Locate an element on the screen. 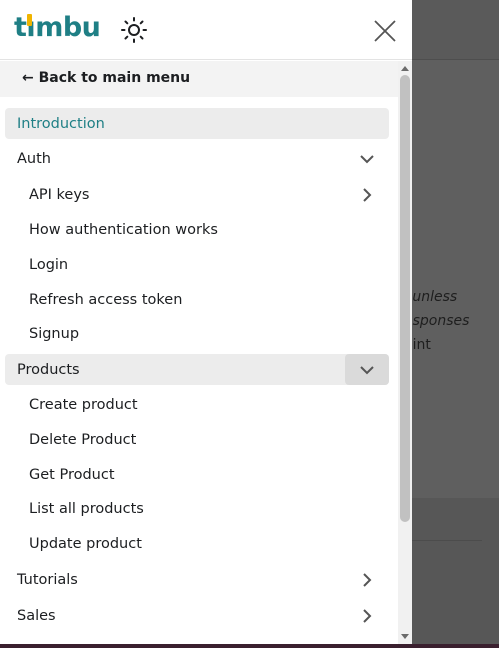 The width and height of the screenshot is (499, 648). logo-accent-mark is located at coordinates (30, 20).